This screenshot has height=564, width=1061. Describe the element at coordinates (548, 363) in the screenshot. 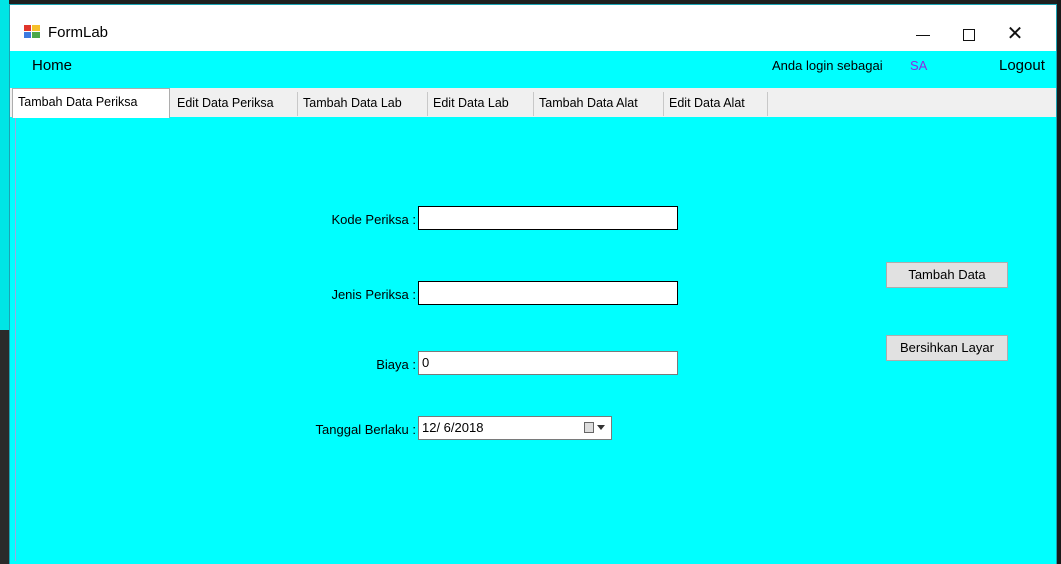

I see `biaya-input: 0` at that location.